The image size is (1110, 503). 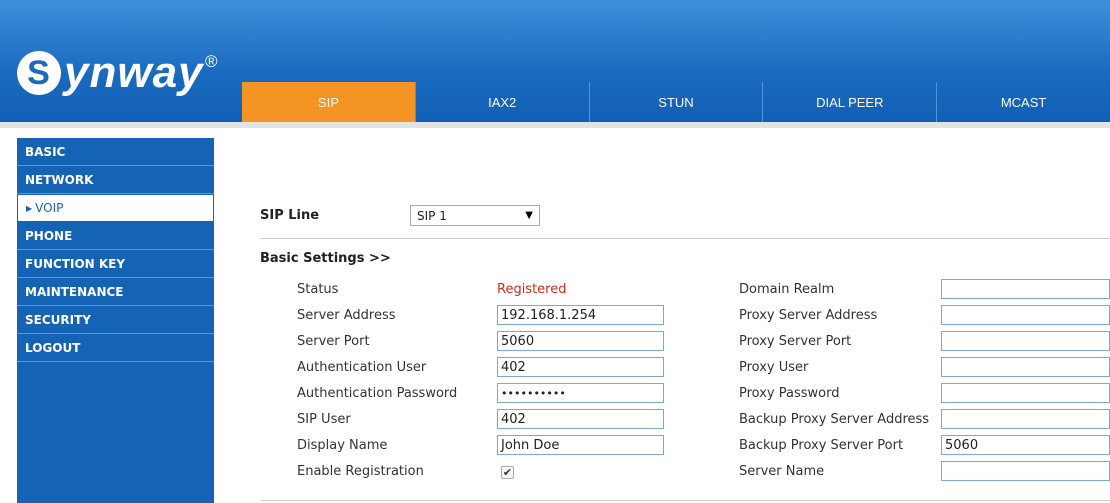 I want to click on backup-proxy-server-address-label: Backup Proxy Server Address, so click(x=834, y=419).